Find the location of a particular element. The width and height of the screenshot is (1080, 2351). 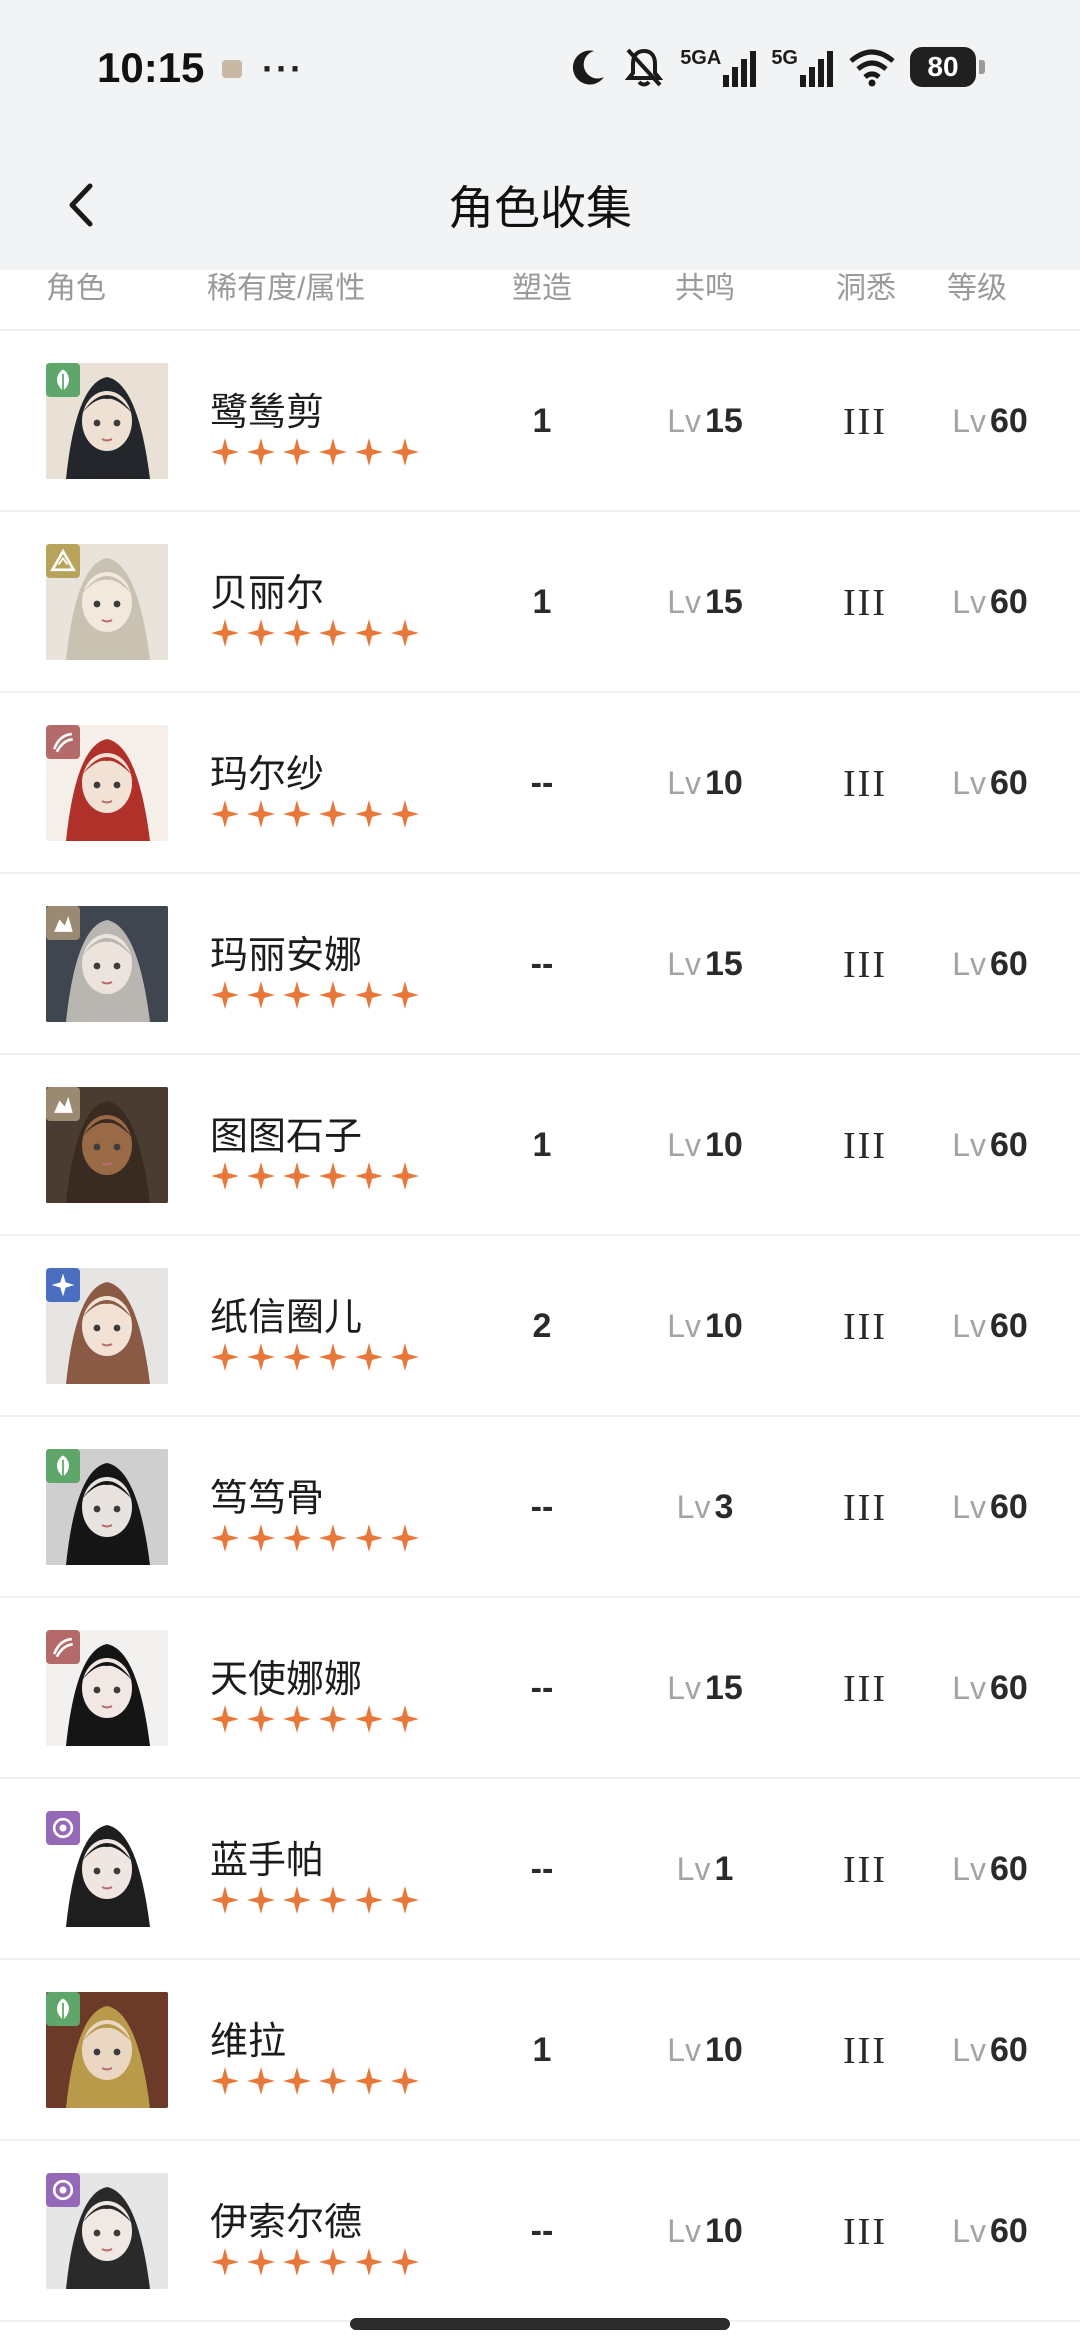

resonance-level: 3 is located at coordinates (724, 1507).